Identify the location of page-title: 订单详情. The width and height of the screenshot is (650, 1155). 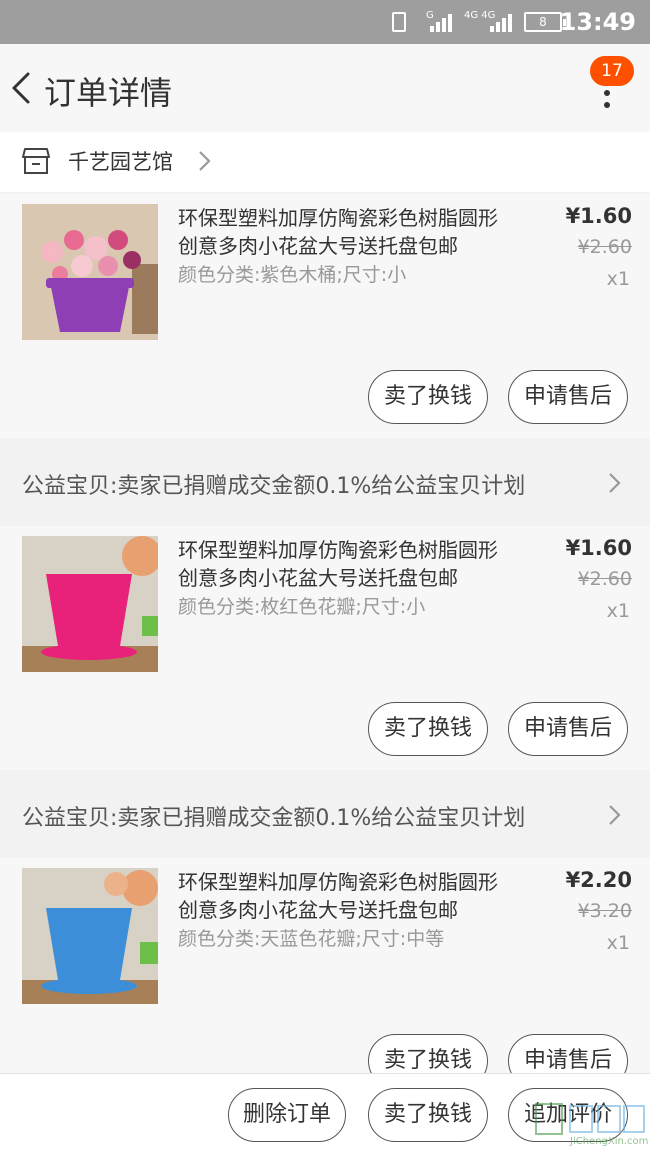
(108, 93).